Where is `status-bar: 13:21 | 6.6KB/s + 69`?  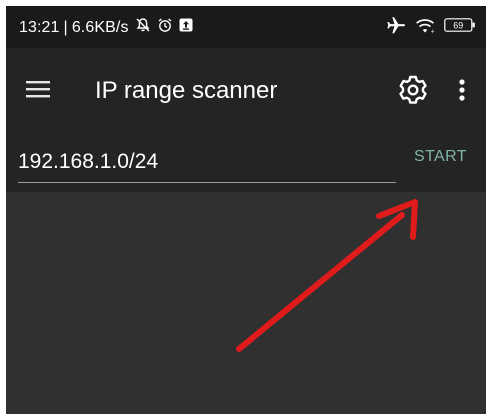 status-bar: 13:21 | 6.6KB/s + 69 is located at coordinates (246, 27).